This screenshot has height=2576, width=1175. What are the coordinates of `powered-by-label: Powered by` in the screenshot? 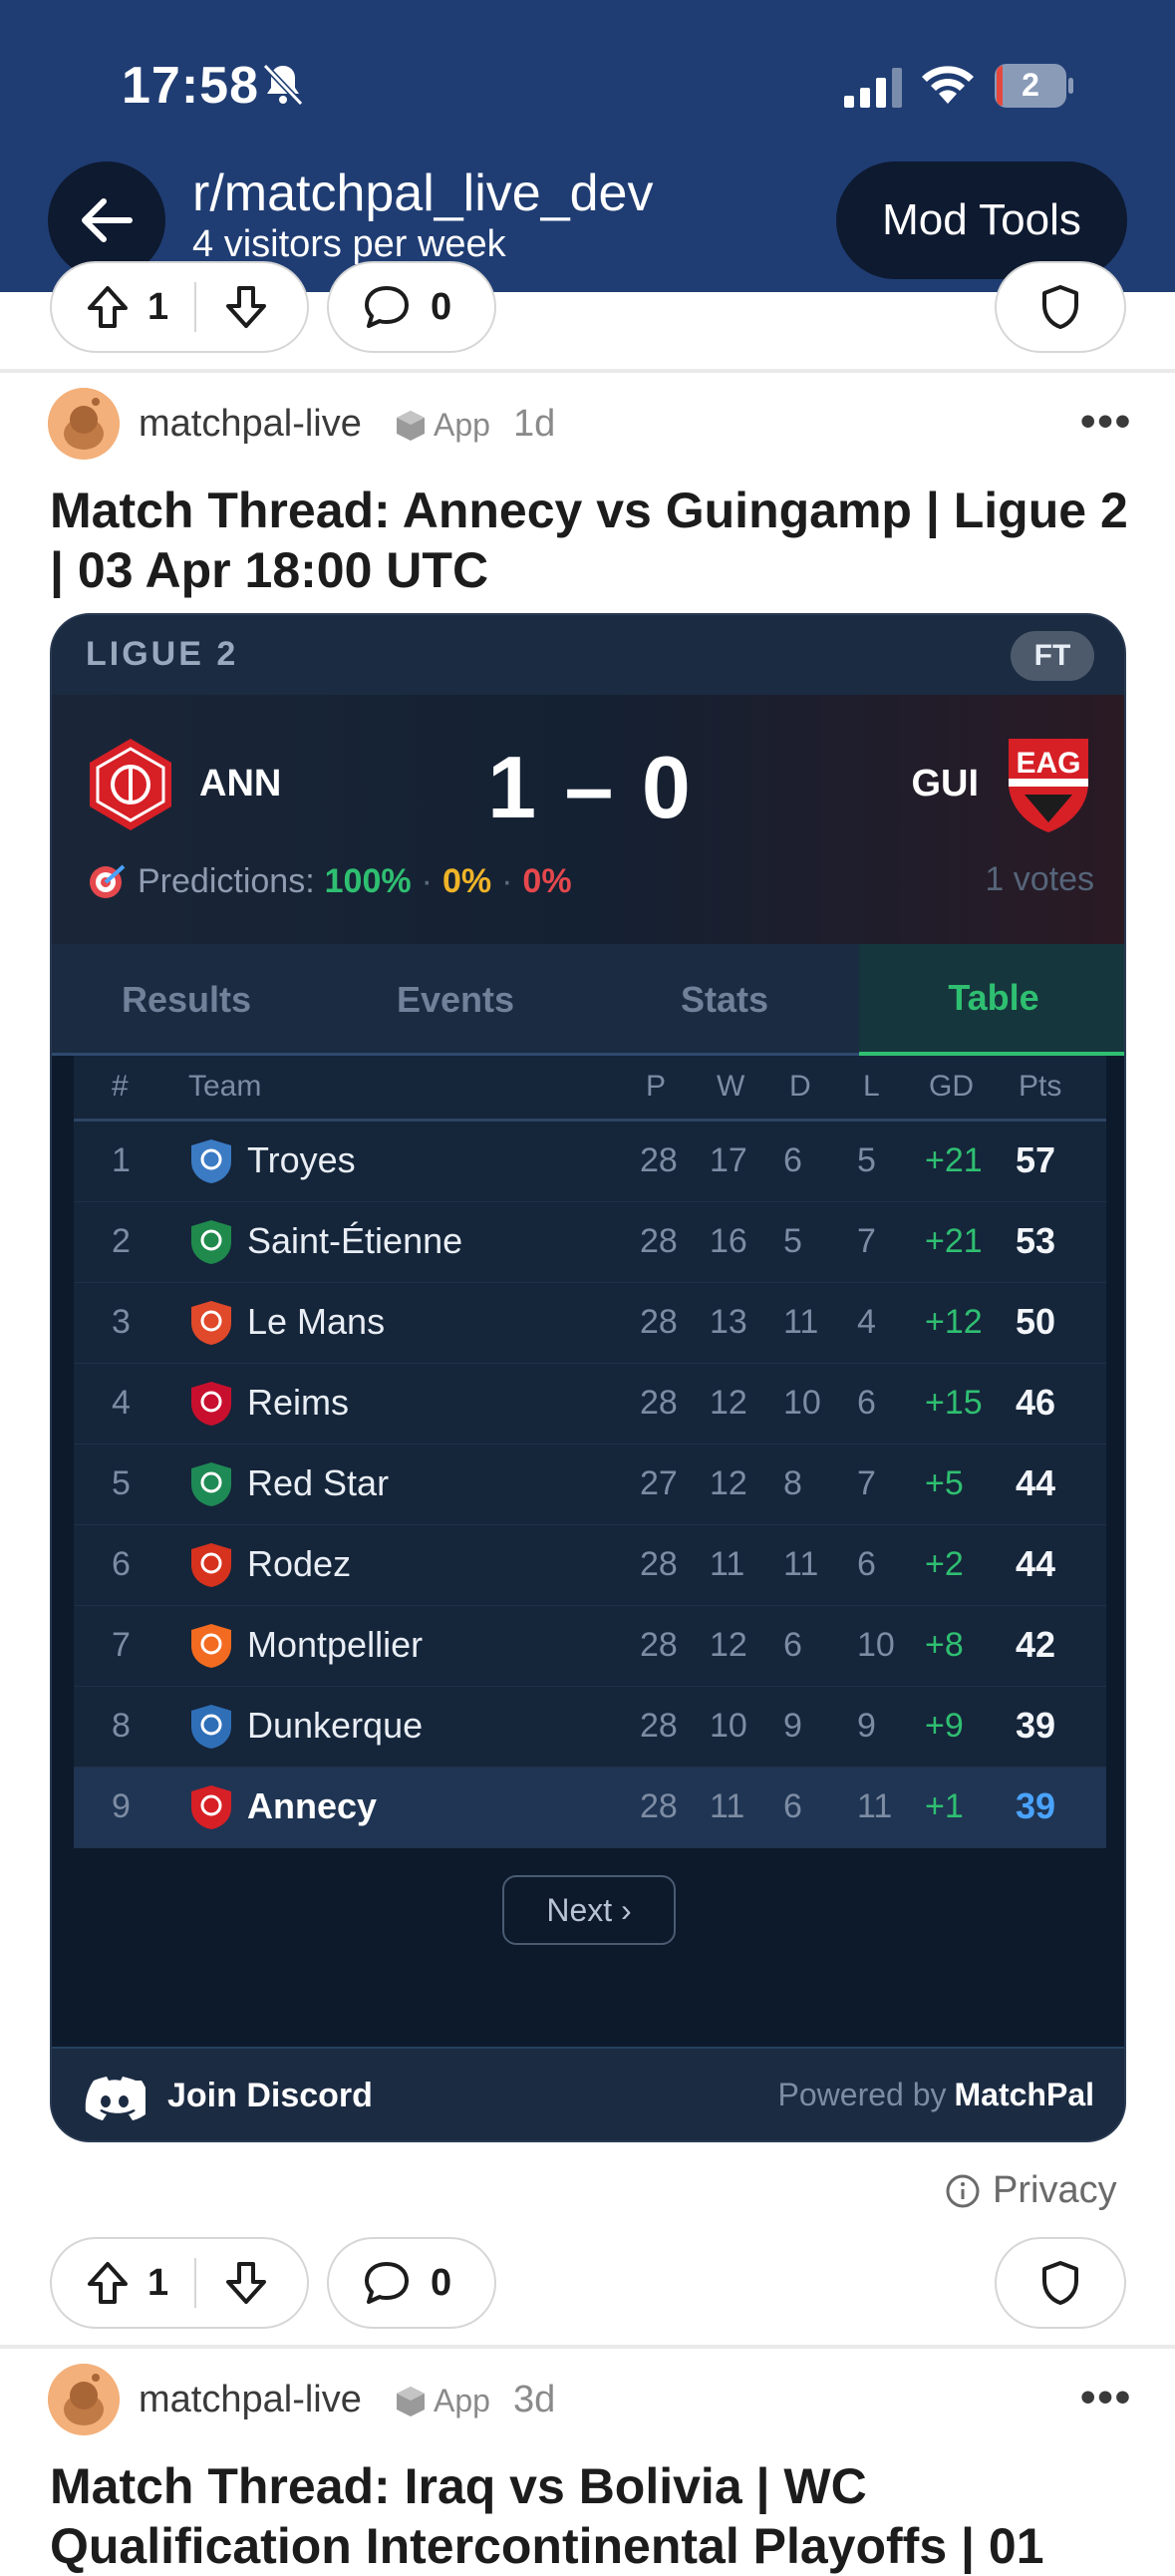 It's located at (862, 2094).